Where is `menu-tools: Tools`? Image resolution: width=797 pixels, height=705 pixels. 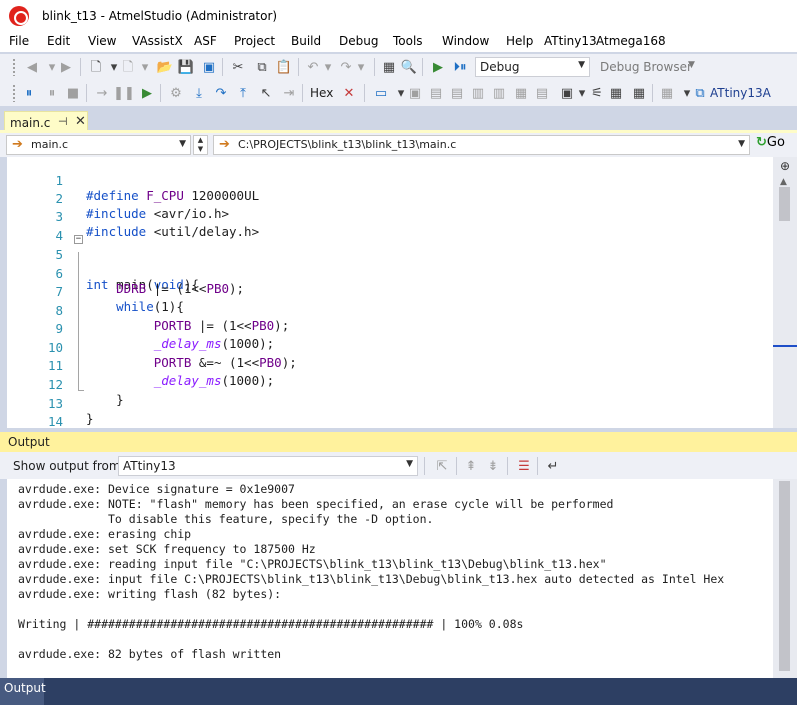 menu-tools: Tools is located at coordinates (408, 41).